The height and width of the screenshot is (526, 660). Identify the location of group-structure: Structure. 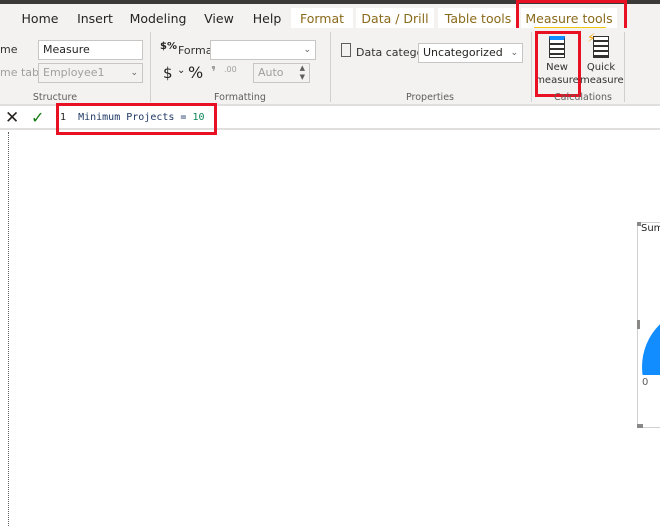
(55, 97).